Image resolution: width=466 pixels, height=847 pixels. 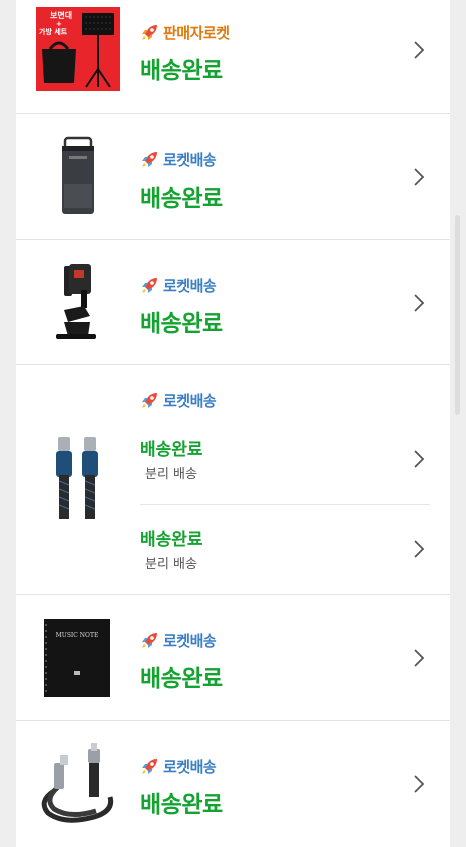 I want to click on seller-rocket-badge: 판매자로켓, so click(x=185, y=32).